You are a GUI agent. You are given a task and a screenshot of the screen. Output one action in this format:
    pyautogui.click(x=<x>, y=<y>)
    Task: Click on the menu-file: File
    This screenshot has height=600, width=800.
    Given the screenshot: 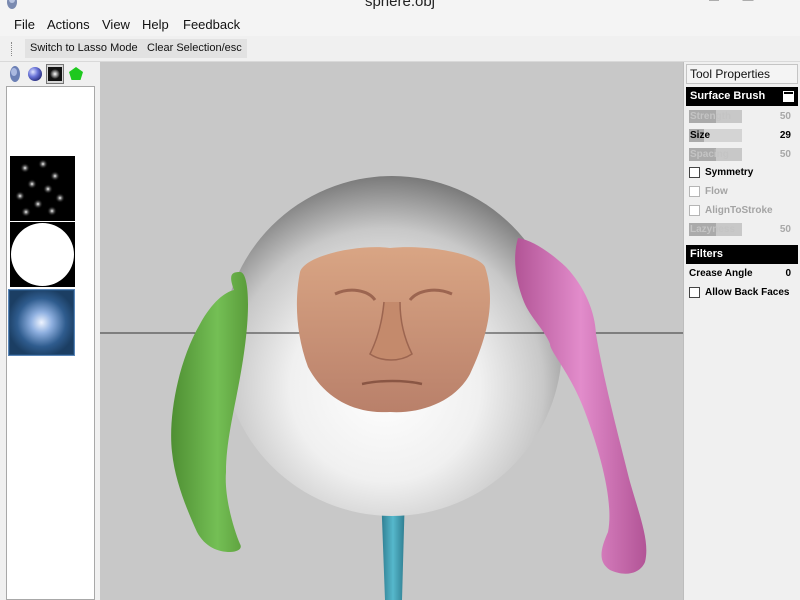 What is the action you would take?
    pyautogui.click(x=24, y=24)
    